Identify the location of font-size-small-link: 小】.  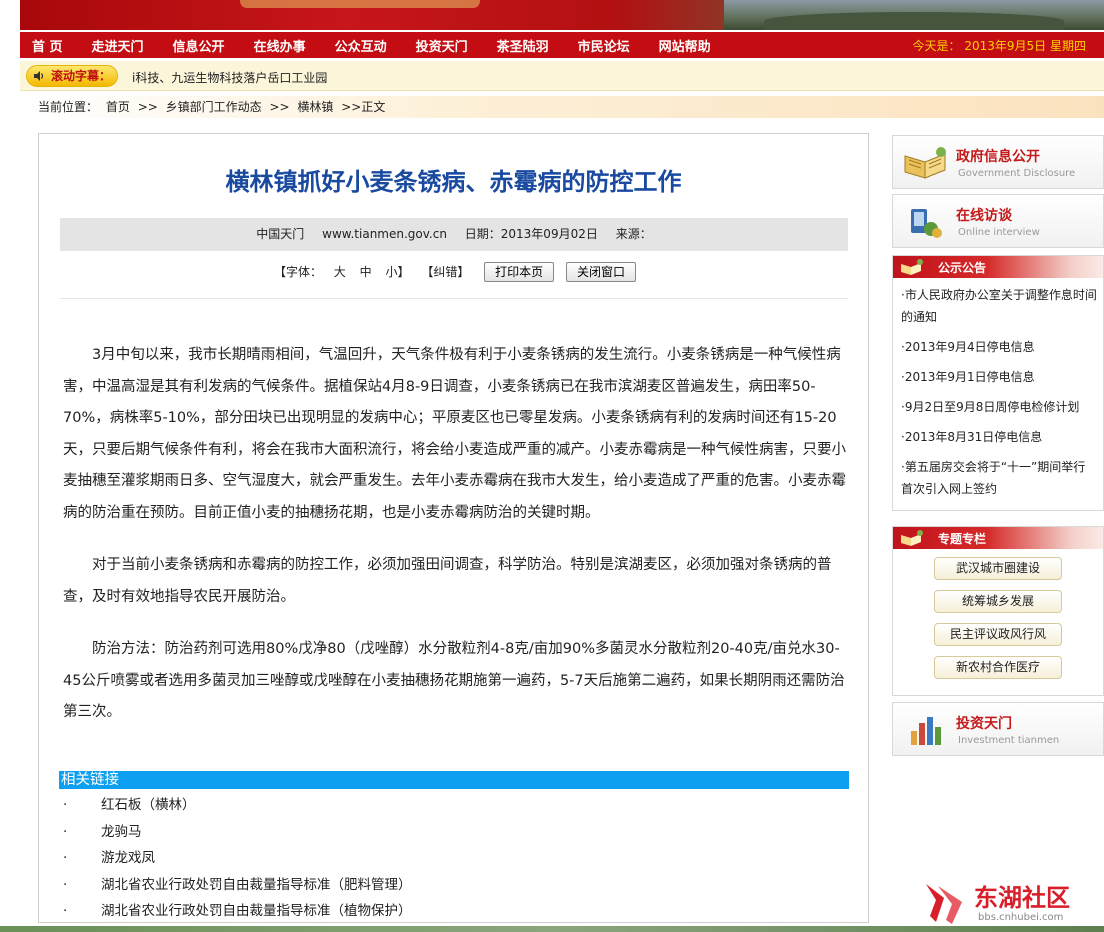
(397, 272).